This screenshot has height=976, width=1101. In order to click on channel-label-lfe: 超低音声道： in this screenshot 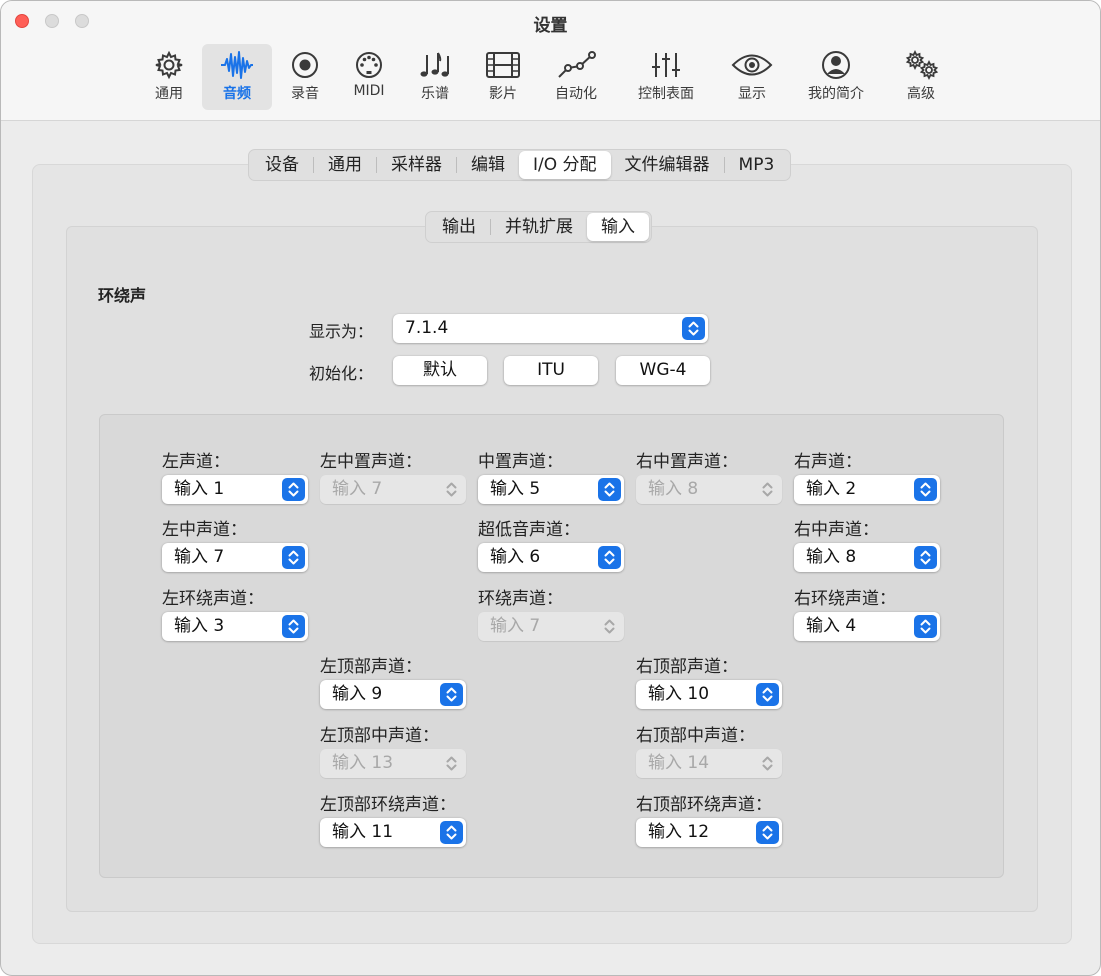, I will do `click(529, 530)`.